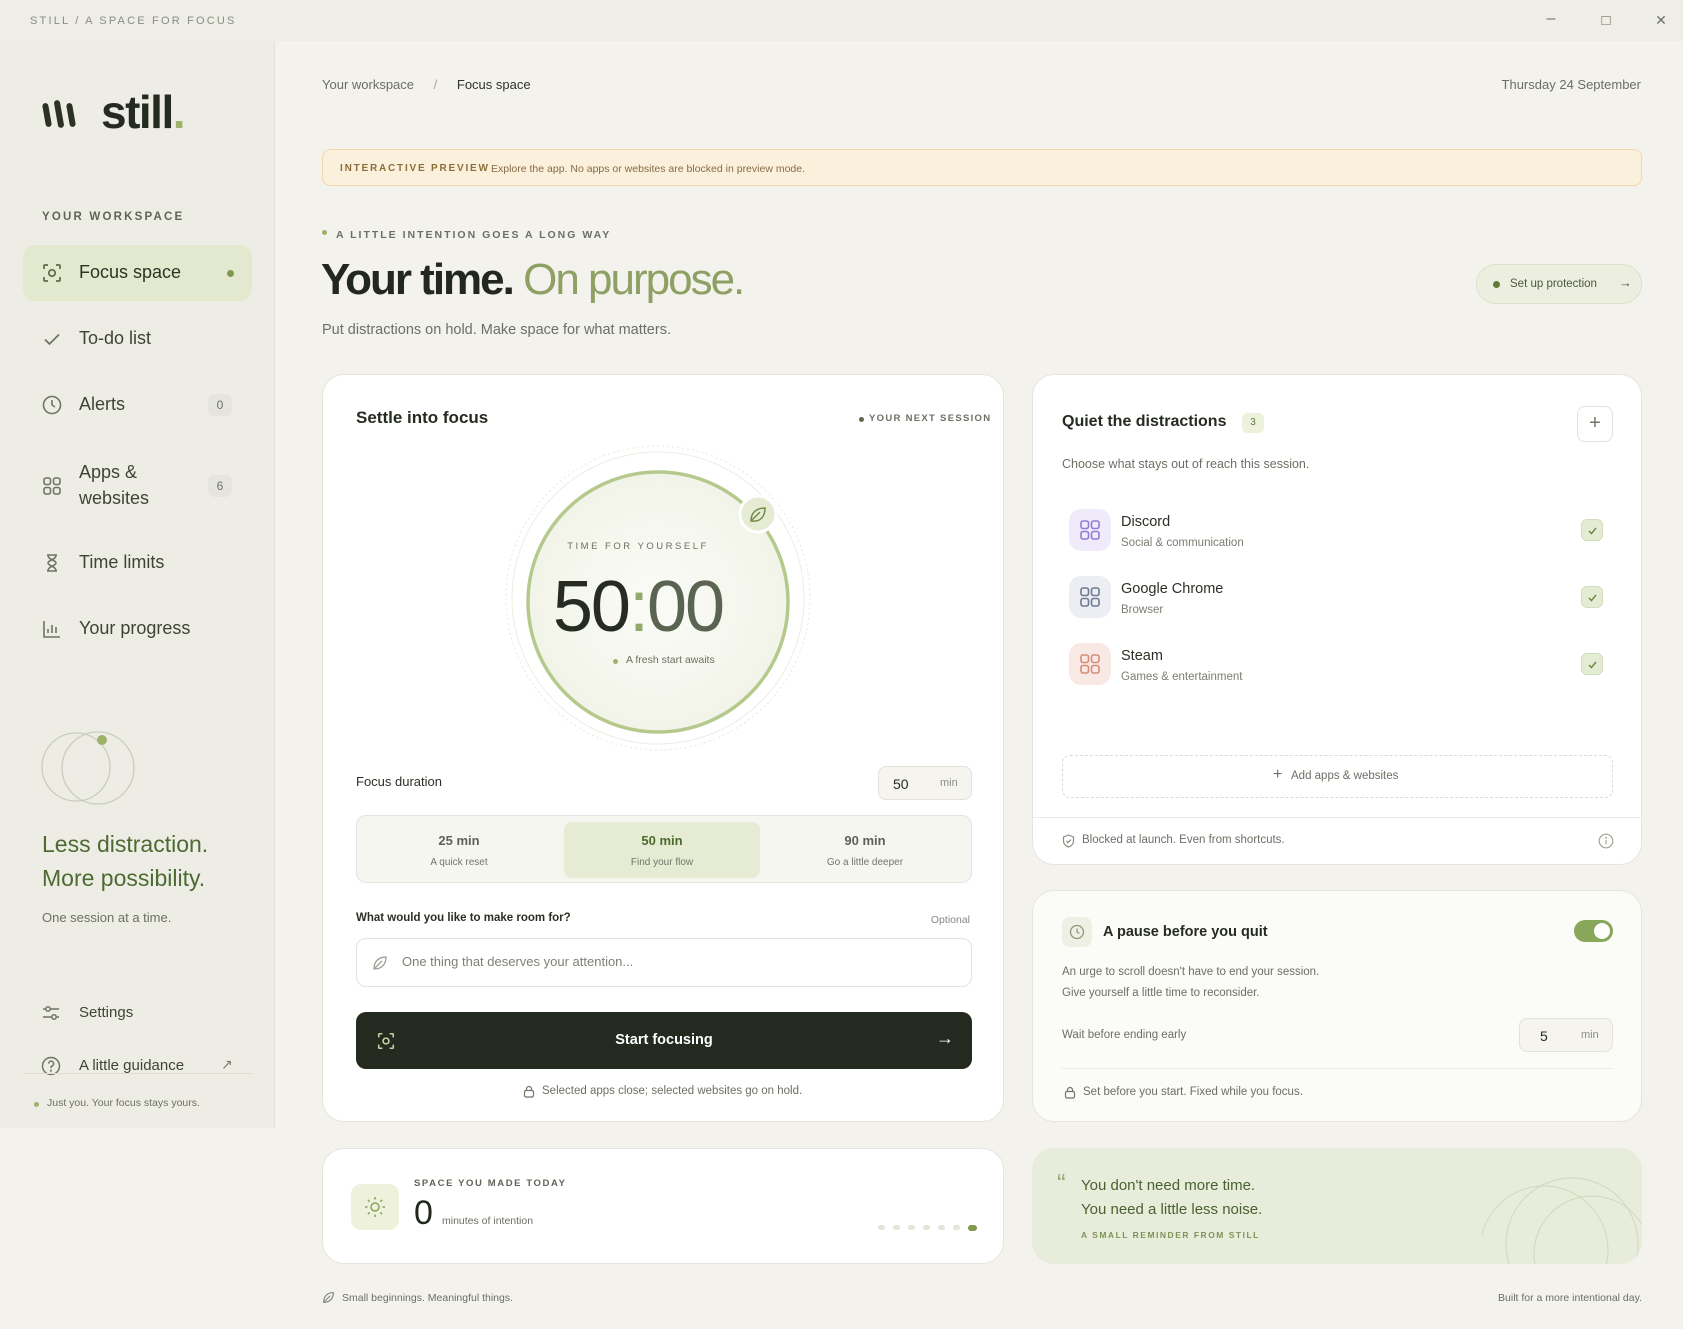 This screenshot has width=1683, height=1329. What do you see at coordinates (686, 607) in the screenshot?
I see `timer-seconds: 00` at bounding box center [686, 607].